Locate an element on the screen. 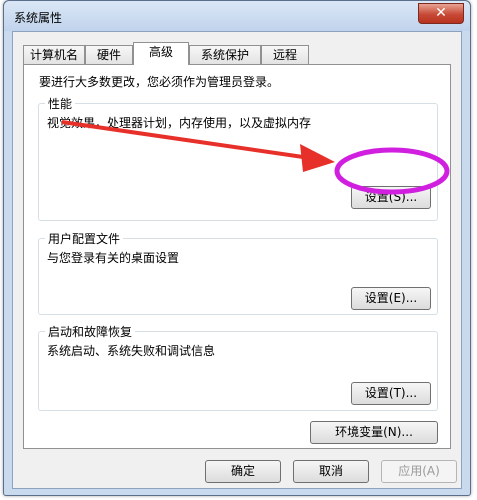 This screenshot has height=500, width=477. performance-description: 视觉效果，处理器计划，内存使用，以及虚拟内存 is located at coordinates (179, 123).